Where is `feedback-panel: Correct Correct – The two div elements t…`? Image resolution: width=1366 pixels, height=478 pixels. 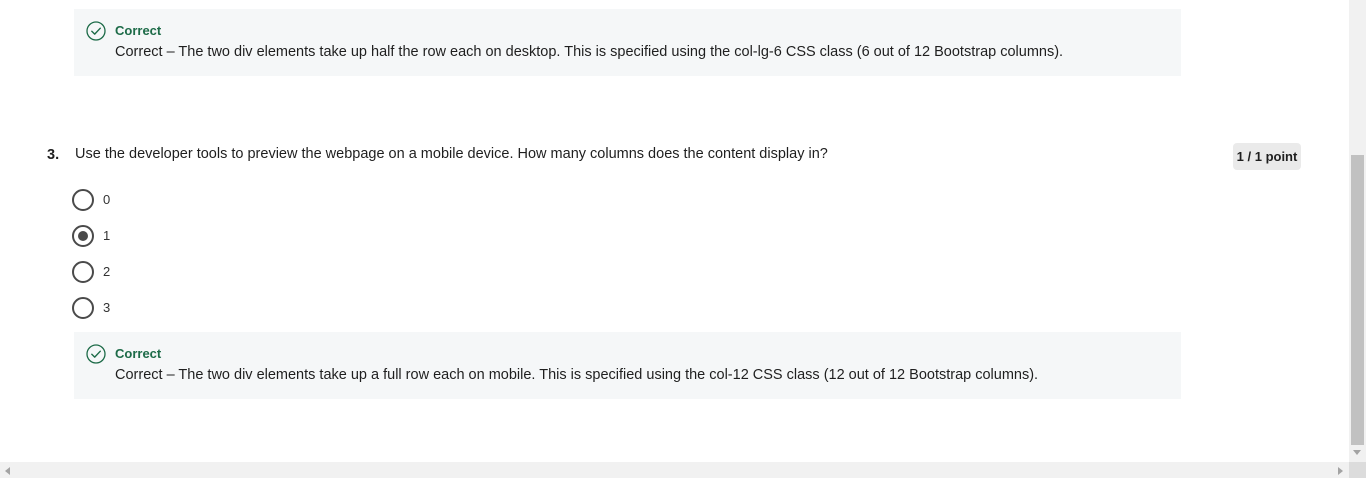 feedback-panel: Correct Correct – The two div elements t… is located at coordinates (627, 365).